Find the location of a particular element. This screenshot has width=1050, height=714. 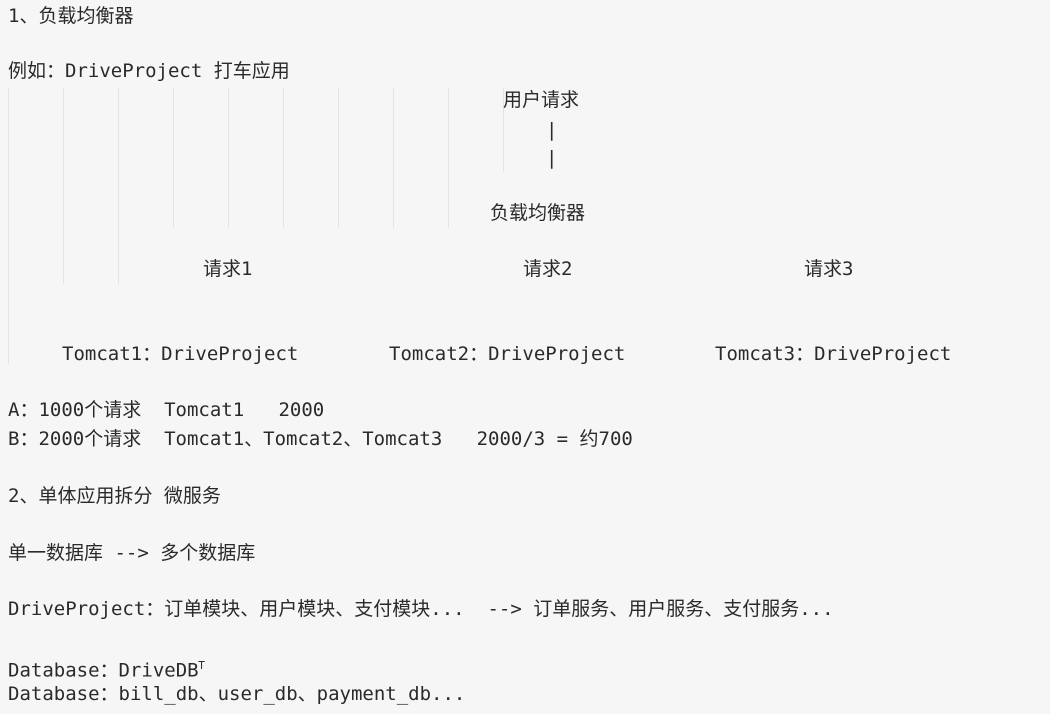

request-1-label: 请求1 is located at coordinates (228, 269).